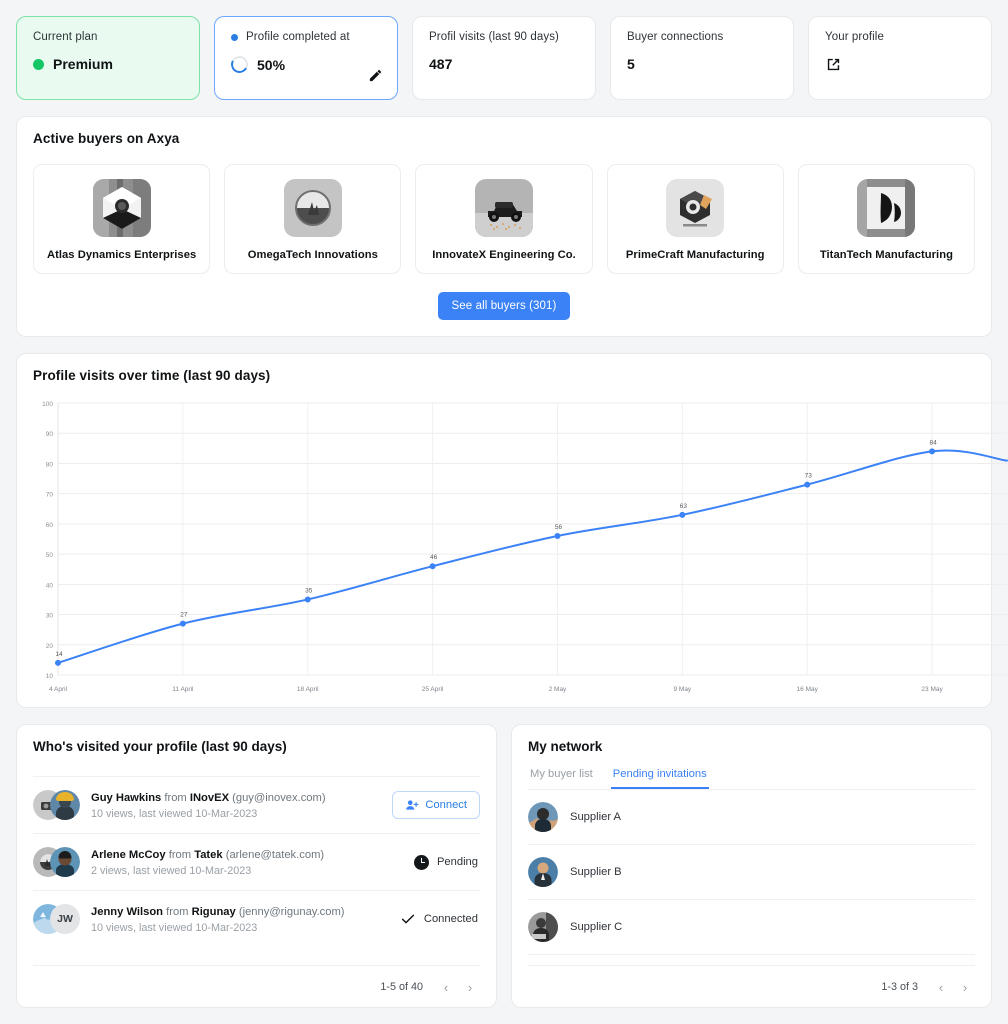 The width and height of the screenshot is (1008, 1024). What do you see at coordinates (65, 862) in the screenshot?
I see `person-avatar` at bounding box center [65, 862].